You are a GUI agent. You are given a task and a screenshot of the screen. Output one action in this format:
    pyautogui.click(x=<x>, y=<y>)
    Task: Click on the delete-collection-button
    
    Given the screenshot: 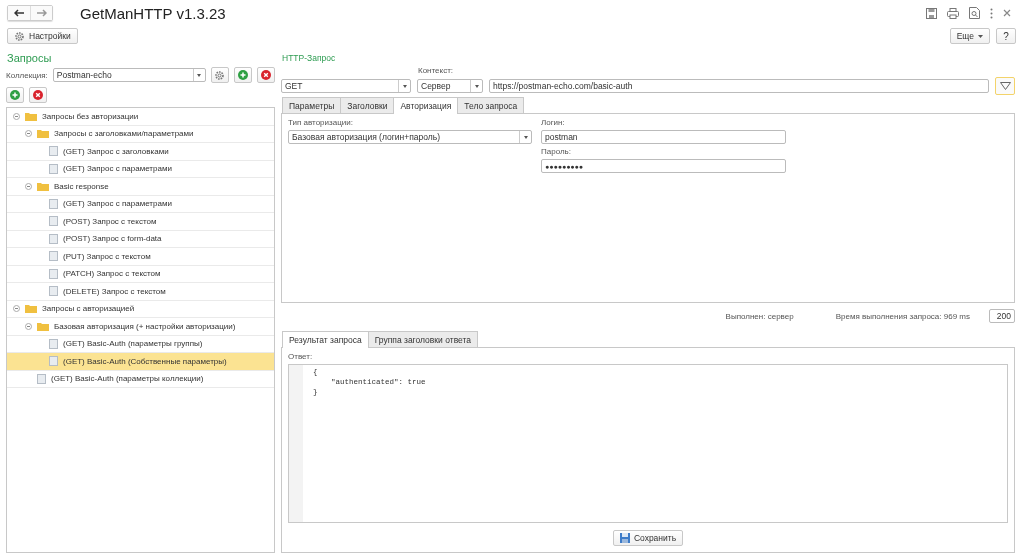 What is the action you would take?
    pyautogui.click(x=265, y=75)
    